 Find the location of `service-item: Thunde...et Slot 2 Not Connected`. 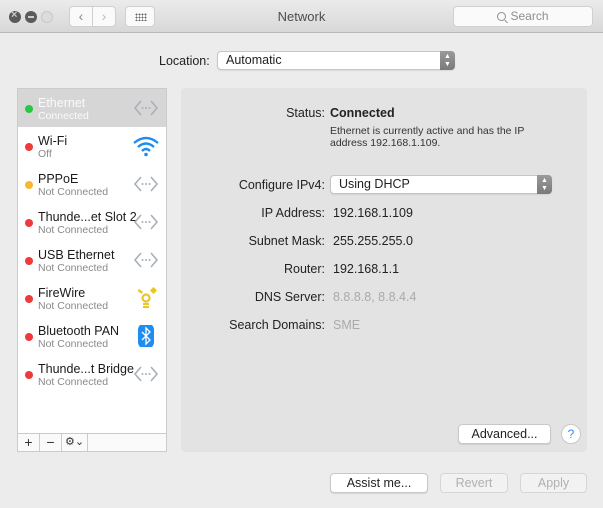

service-item: Thunde...et Slot 2 Not Connected is located at coordinates (92, 222).